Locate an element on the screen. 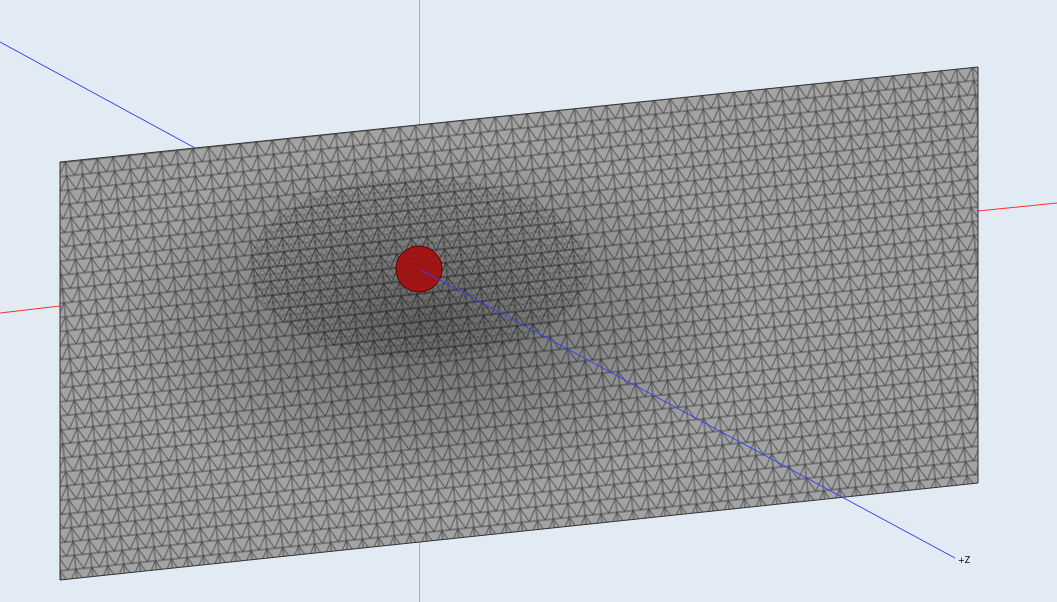 This screenshot has width=1057, height=602. axis-label: +Z is located at coordinates (964, 560).